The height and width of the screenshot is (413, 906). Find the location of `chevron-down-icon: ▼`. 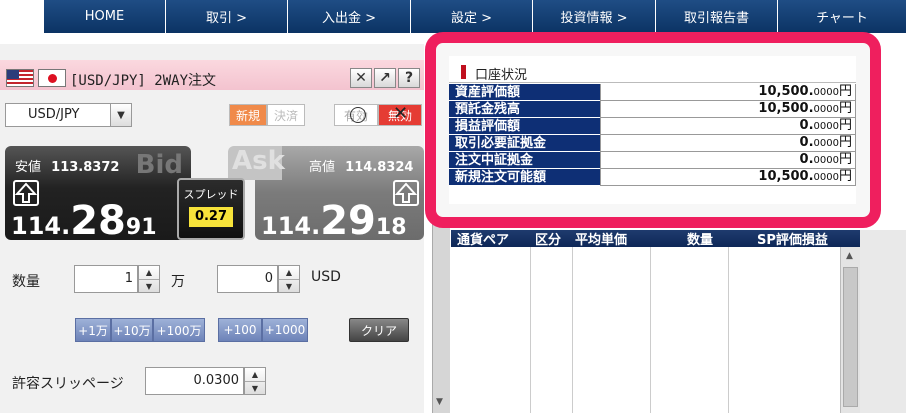

chevron-down-icon: ▼ is located at coordinates (120, 115).